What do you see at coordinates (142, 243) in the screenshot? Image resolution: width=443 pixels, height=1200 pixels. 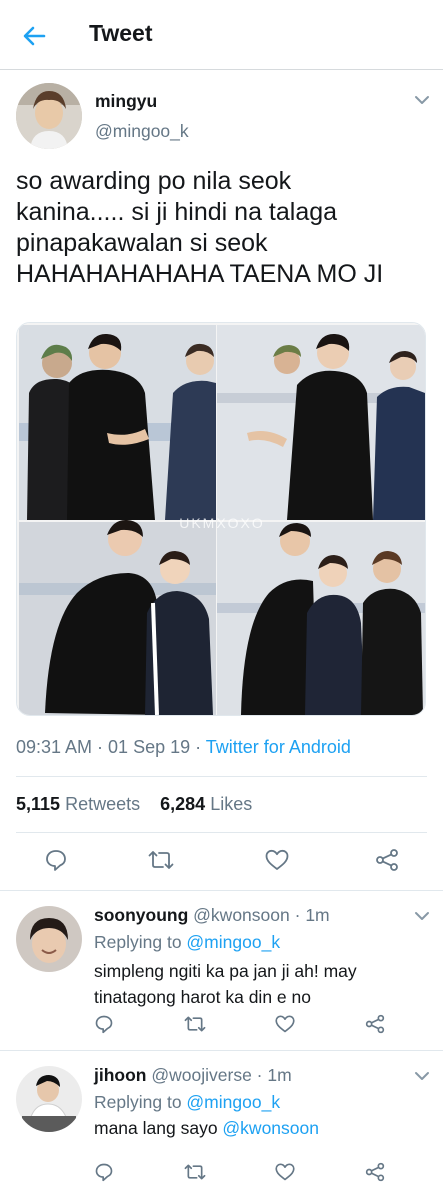 I see `tweet-text-line: pinapakawalan si seok` at bounding box center [142, 243].